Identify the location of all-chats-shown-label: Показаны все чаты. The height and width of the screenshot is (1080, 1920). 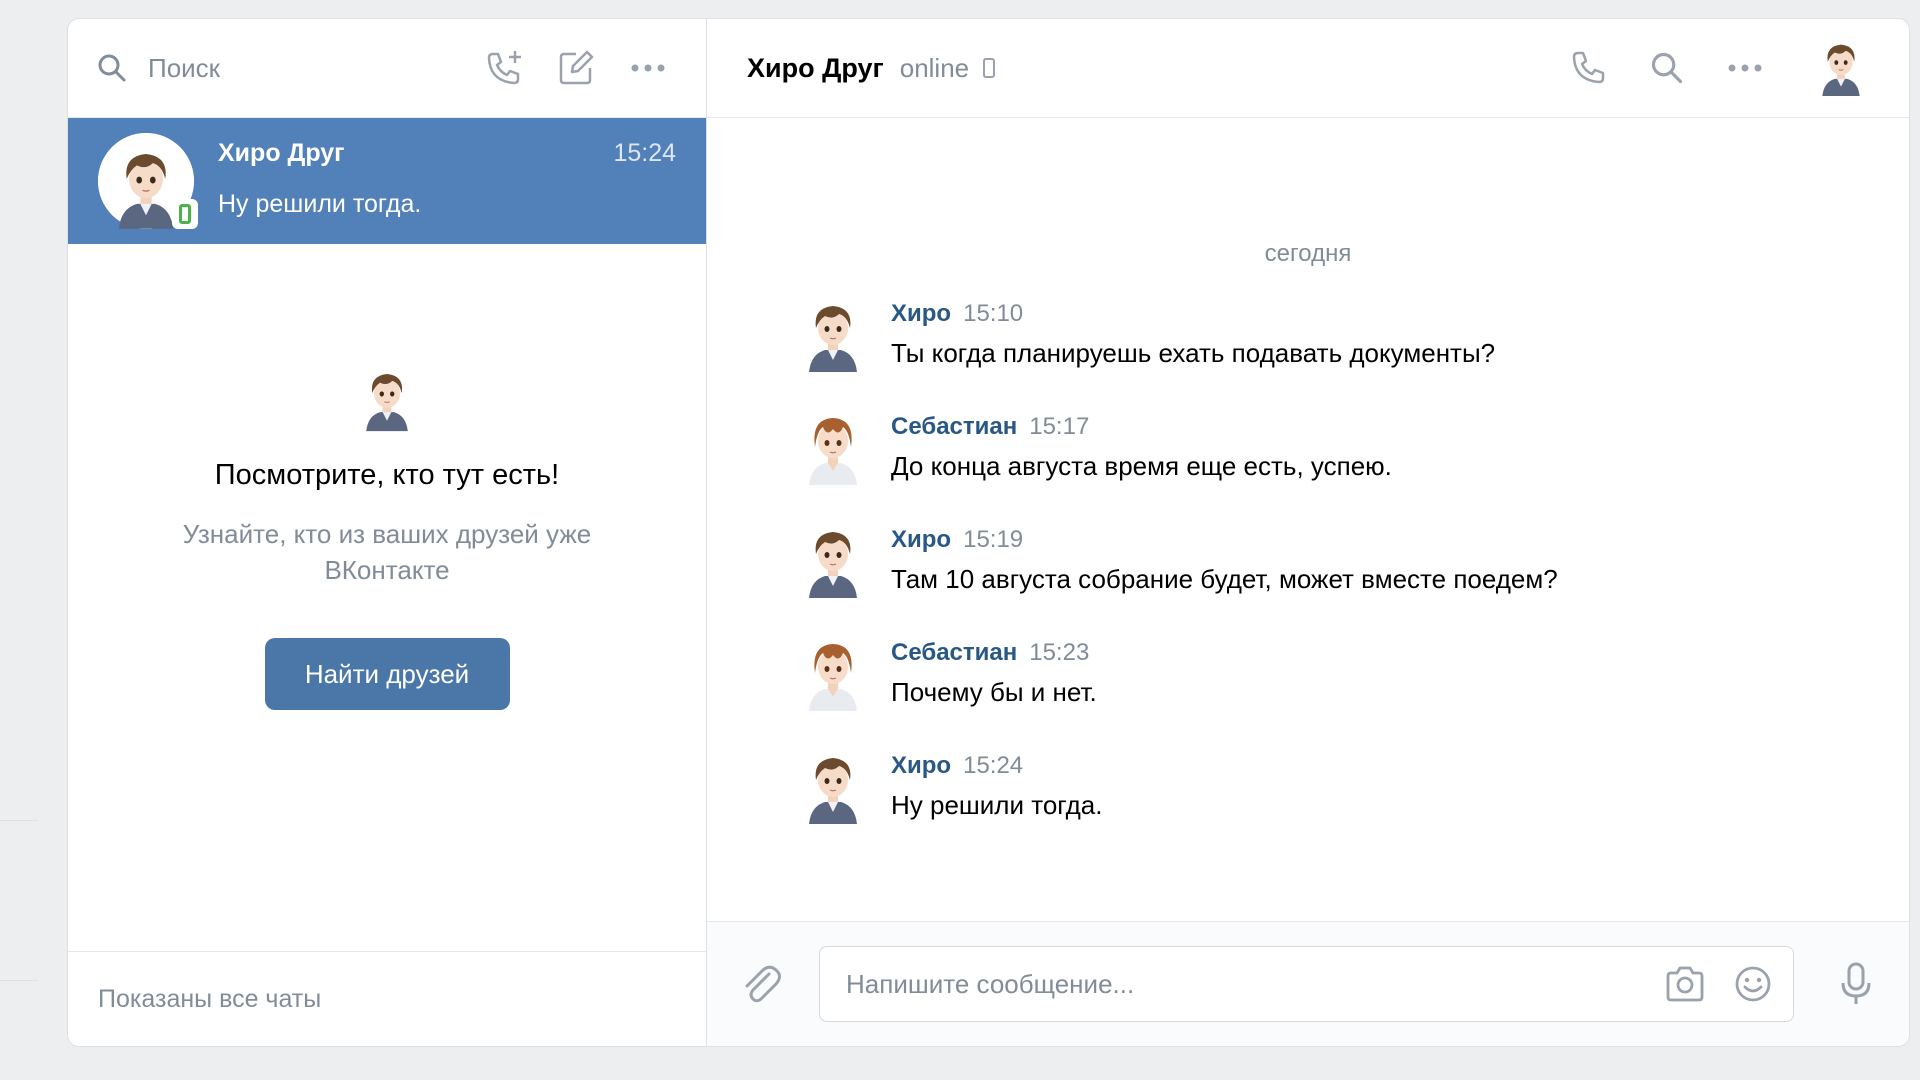
(210, 998).